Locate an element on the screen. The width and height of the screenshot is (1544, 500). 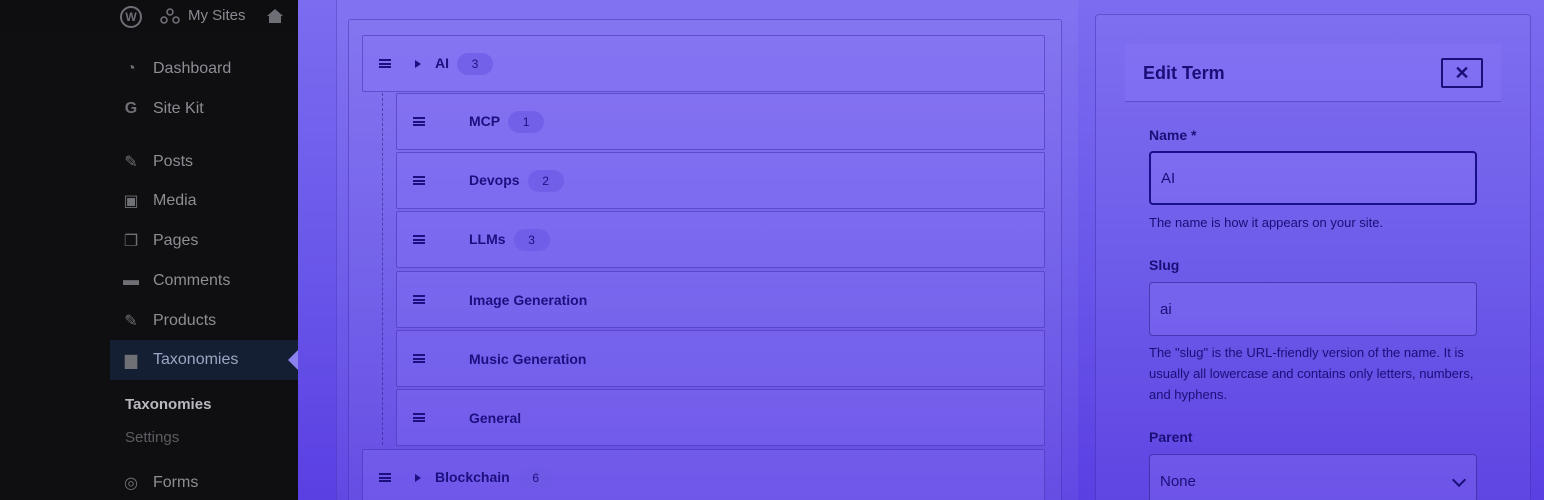
sidebar-item-label: Taxonomies is located at coordinates (196, 359).